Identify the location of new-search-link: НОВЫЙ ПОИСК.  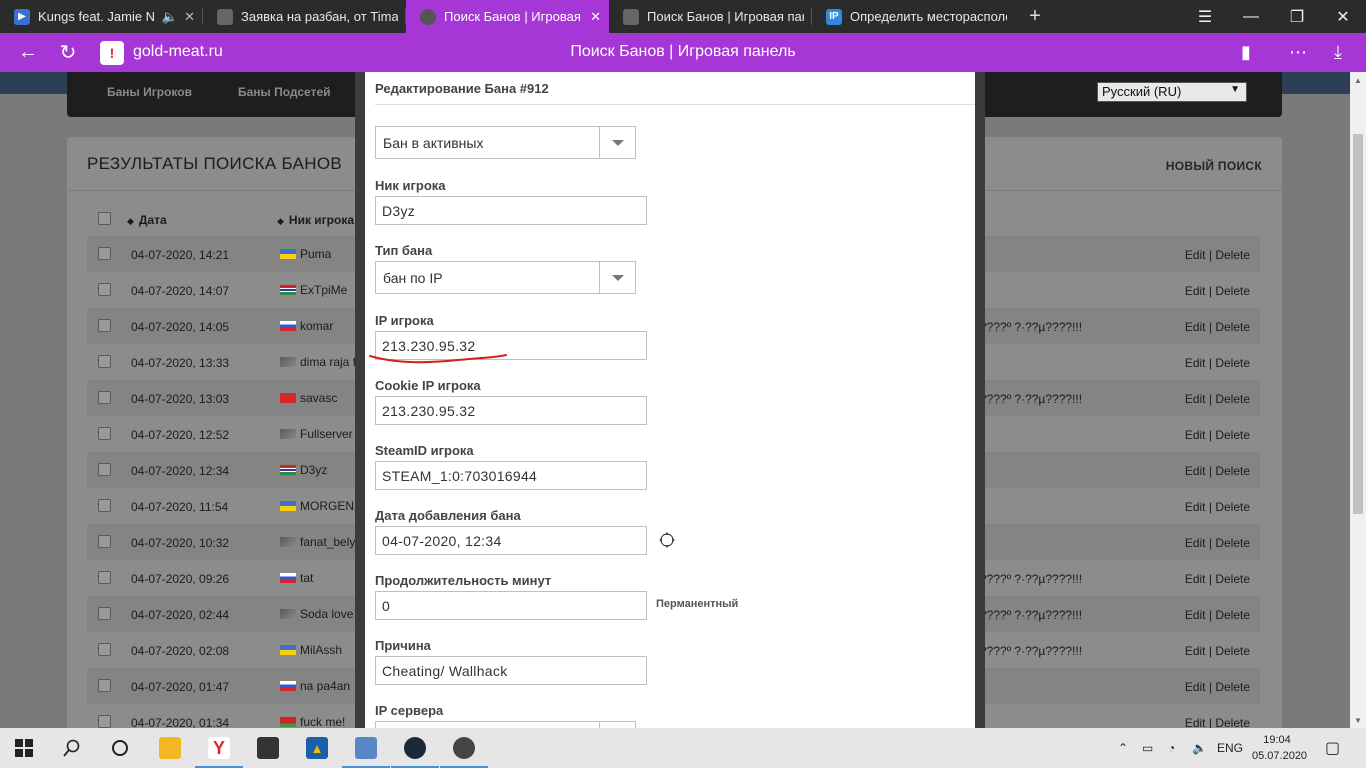
(1214, 166).